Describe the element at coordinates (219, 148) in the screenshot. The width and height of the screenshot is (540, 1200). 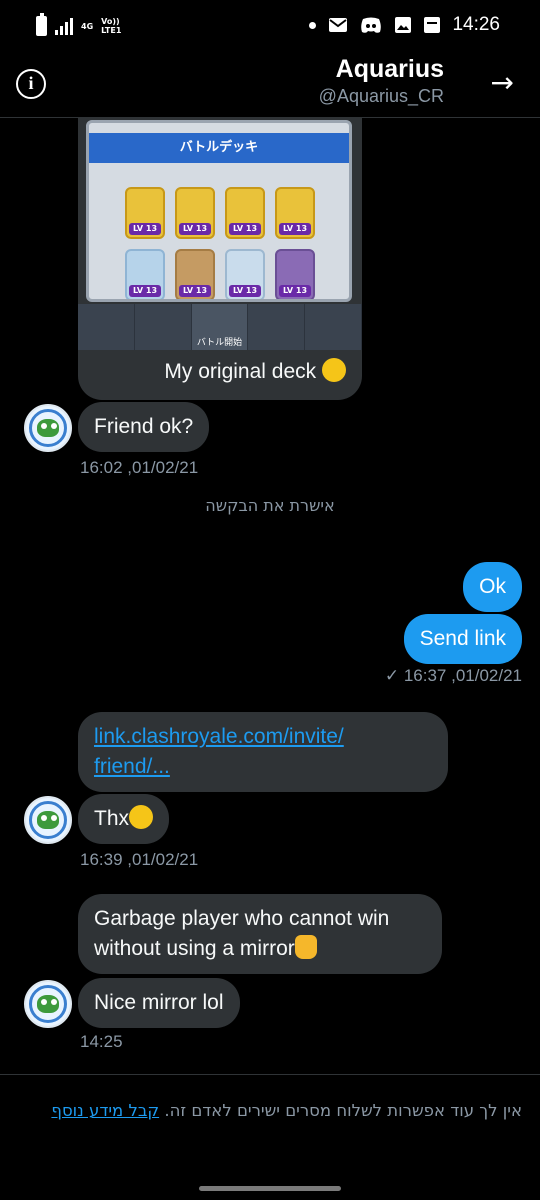
I see `deck-banner: バトルデッキ` at that location.